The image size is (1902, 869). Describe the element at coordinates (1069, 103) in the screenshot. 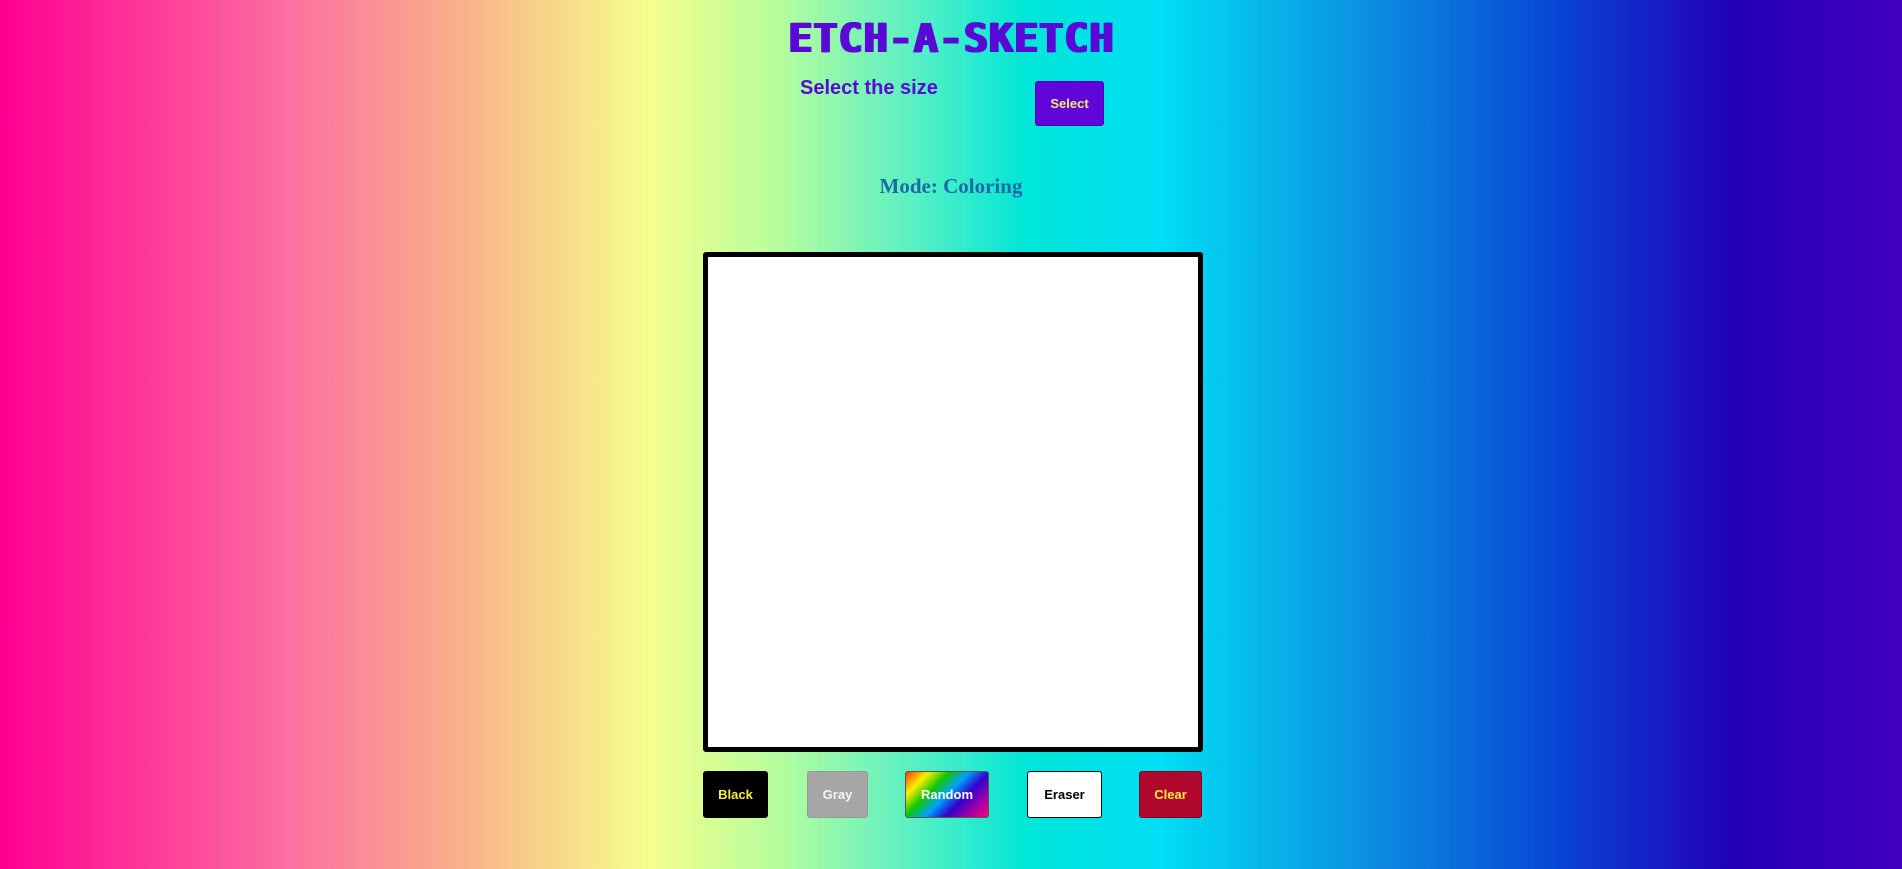

I see `select-size-button: Select` at that location.